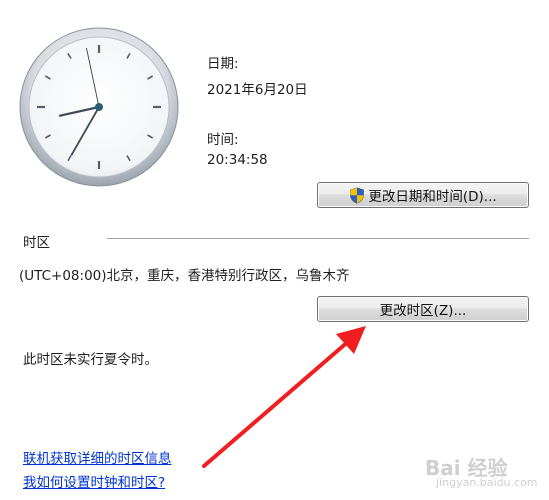 The height and width of the screenshot is (500, 549). Describe the element at coordinates (257, 90) in the screenshot. I see `date-value: 2021年6月20日` at that location.